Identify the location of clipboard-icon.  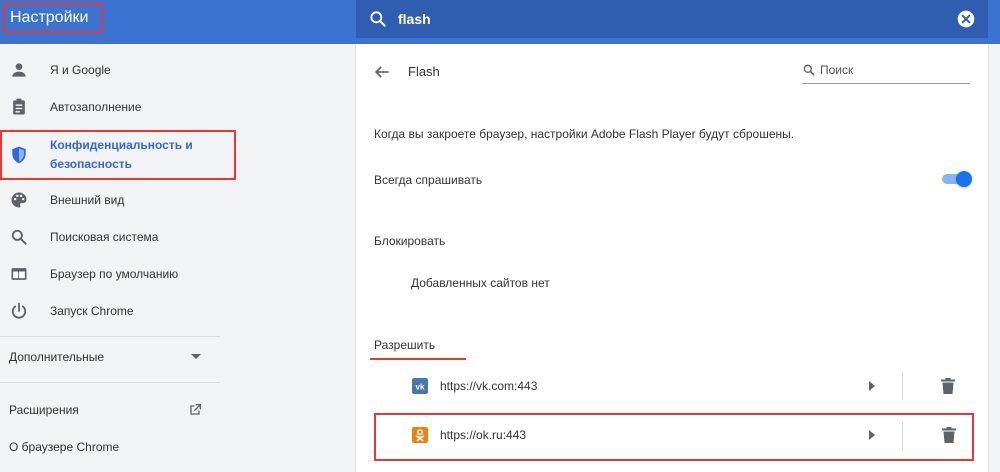
(19, 106).